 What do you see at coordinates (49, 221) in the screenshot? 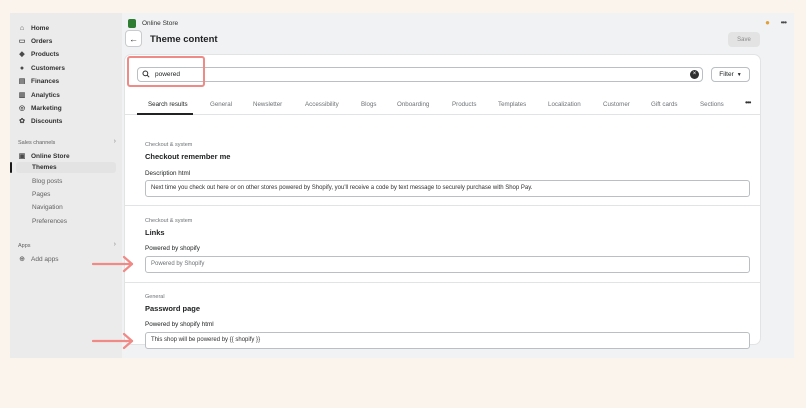
I see `sidebar-subitem-preferences: Preferences` at bounding box center [49, 221].